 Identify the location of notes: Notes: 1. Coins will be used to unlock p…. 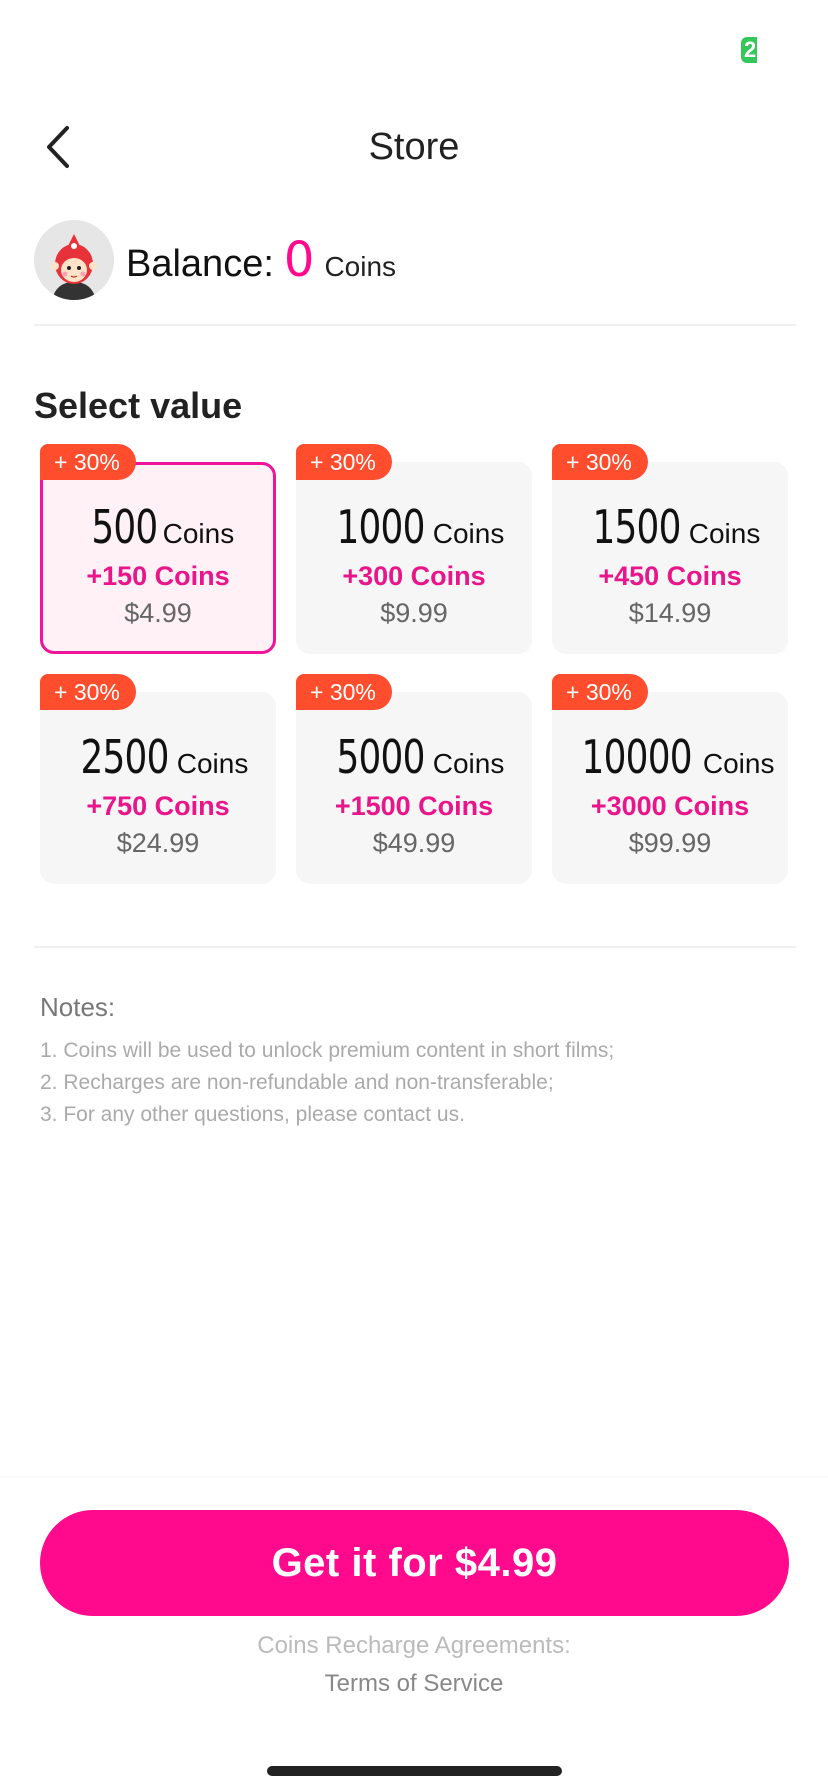
(420, 1061).